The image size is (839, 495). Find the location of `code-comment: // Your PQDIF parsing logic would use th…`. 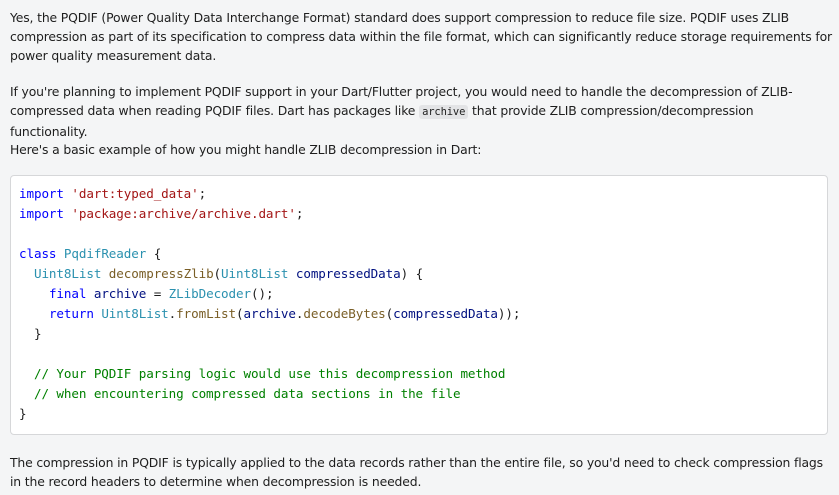

code-comment: // Your PQDIF parsing logic would use th… is located at coordinates (269, 373).